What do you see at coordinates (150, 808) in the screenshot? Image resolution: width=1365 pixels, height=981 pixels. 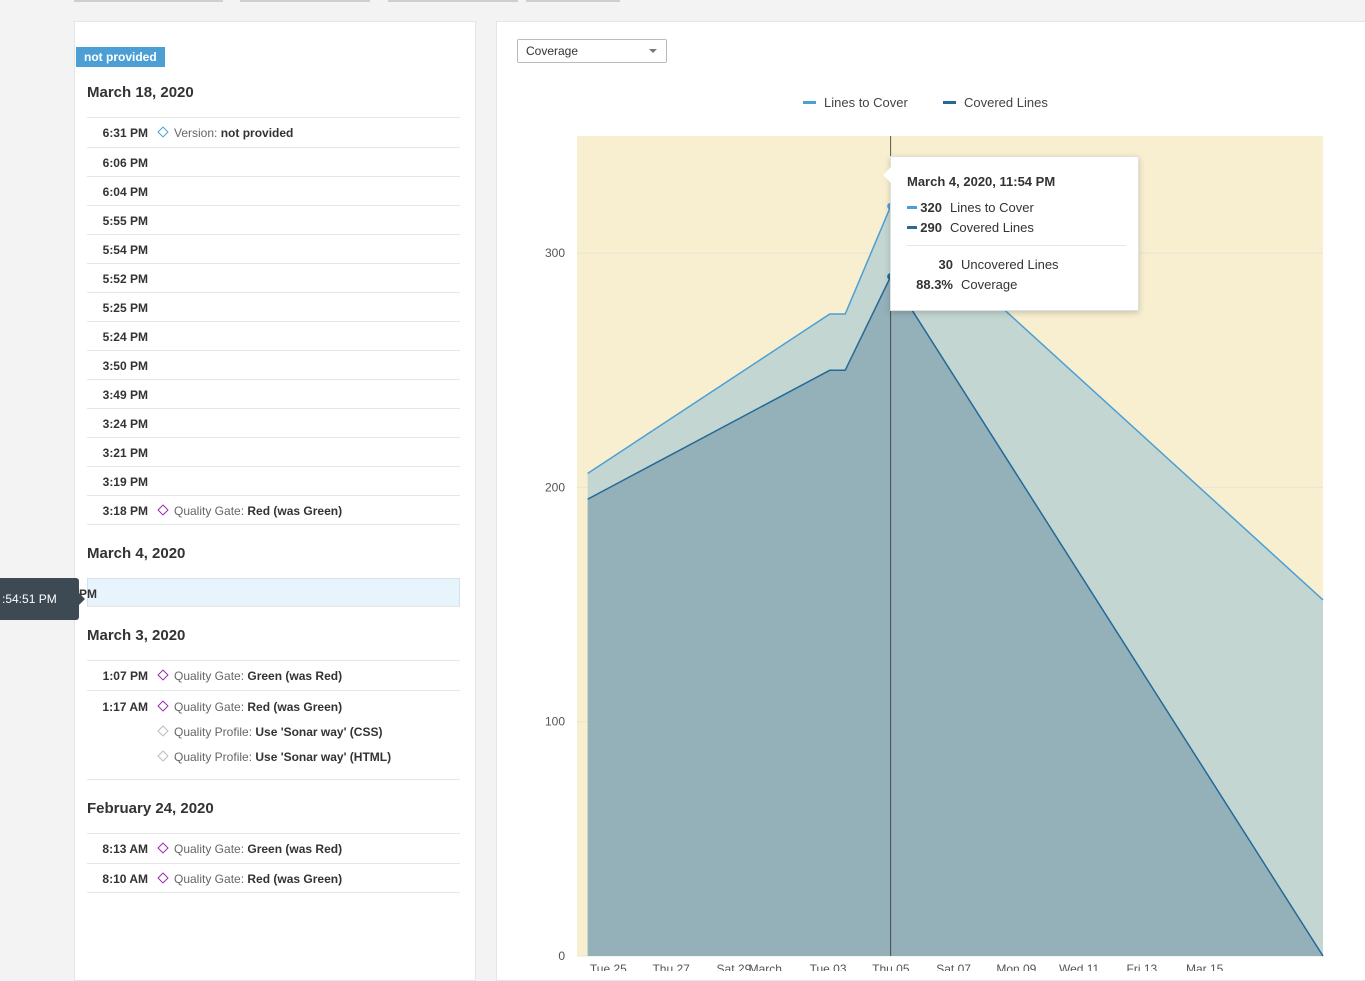 I see `history-date-heading: February 24, 2020` at bounding box center [150, 808].